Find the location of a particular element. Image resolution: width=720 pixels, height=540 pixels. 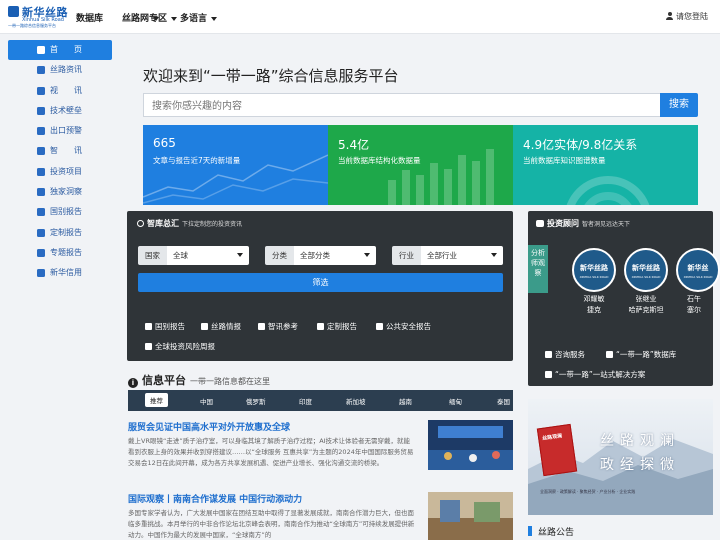

news-title-1: 服贸会见证中国高水平对外开放惠及全球 is located at coordinates (209, 426).